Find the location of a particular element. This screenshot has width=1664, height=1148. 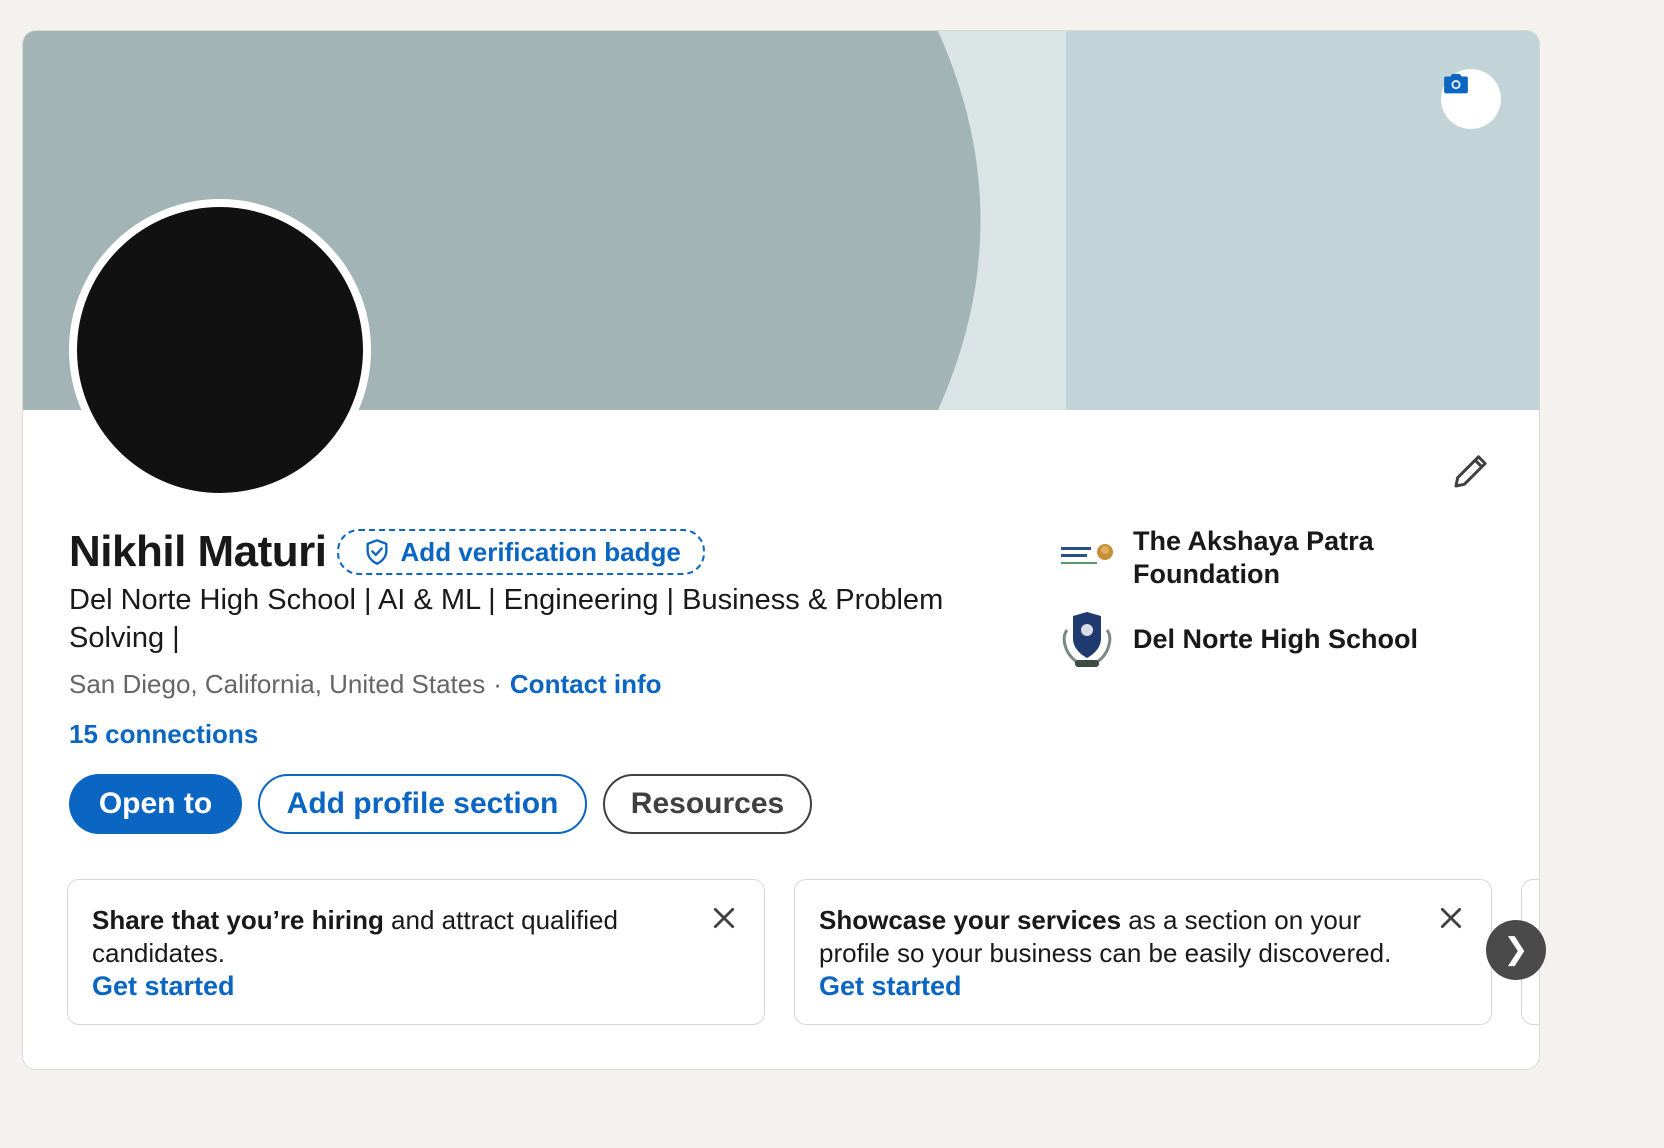

name-row: Nikhil Maturi Add verification badge is located at coordinates (387, 552).